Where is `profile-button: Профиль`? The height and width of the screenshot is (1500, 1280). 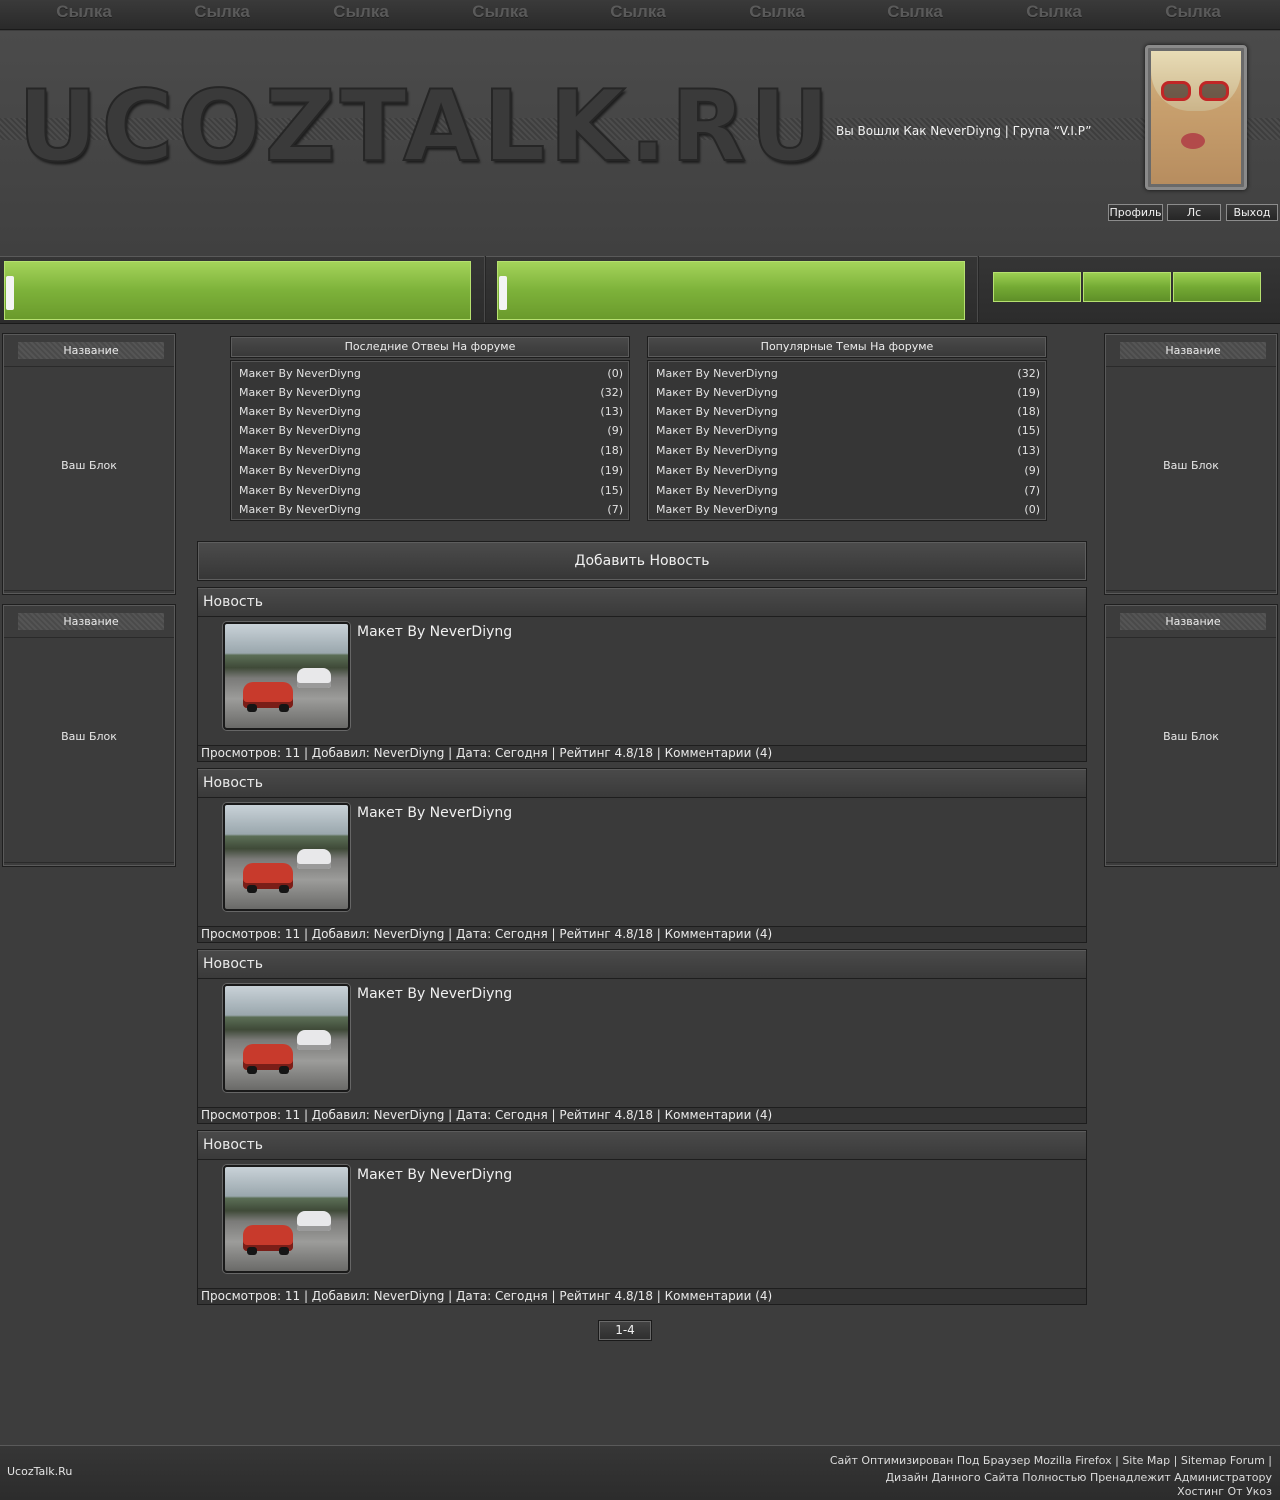
profile-button: Профиль is located at coordinates (1135, 212).